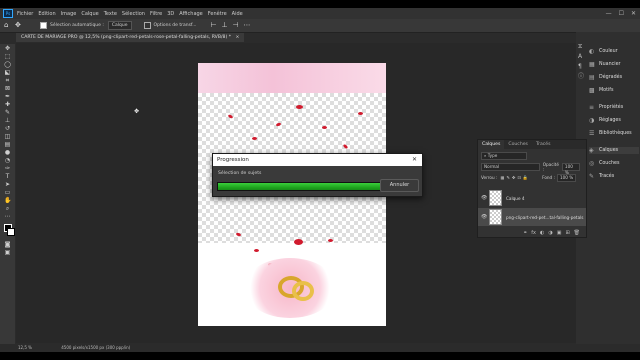 This screenshot has height=360, width=640. Describe the element at coordinates (614, 120) in the screenshot. I see `panel-reglages: ◑ Réglages` at that location.